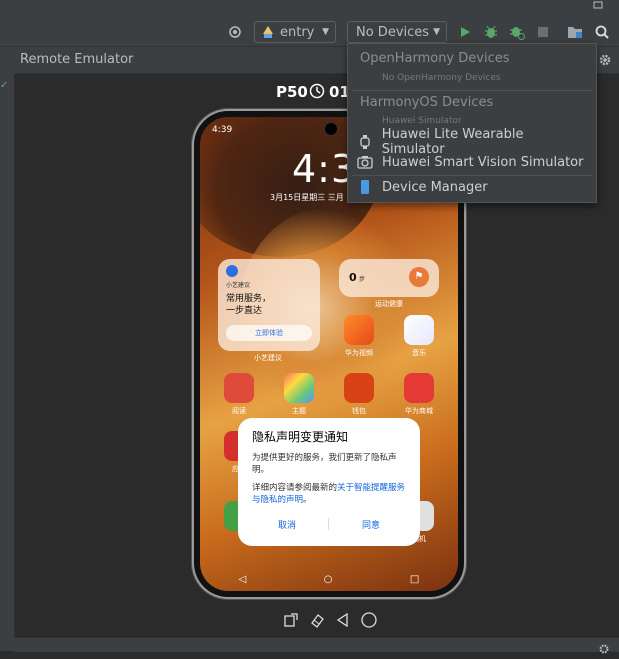  What do you see at coordinates (435, 58) in the screenshot?
I see `group-header-openharmony: OpenHarmony Devices` at bounding box center [435, 58].